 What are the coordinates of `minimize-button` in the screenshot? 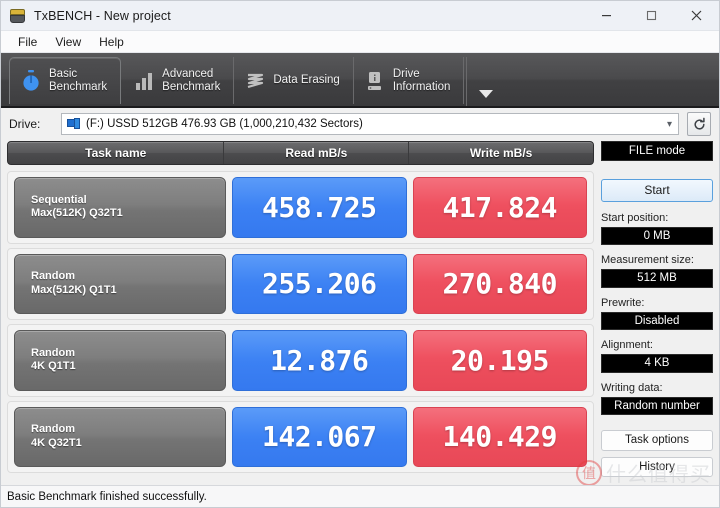 It's located at (606, 16).